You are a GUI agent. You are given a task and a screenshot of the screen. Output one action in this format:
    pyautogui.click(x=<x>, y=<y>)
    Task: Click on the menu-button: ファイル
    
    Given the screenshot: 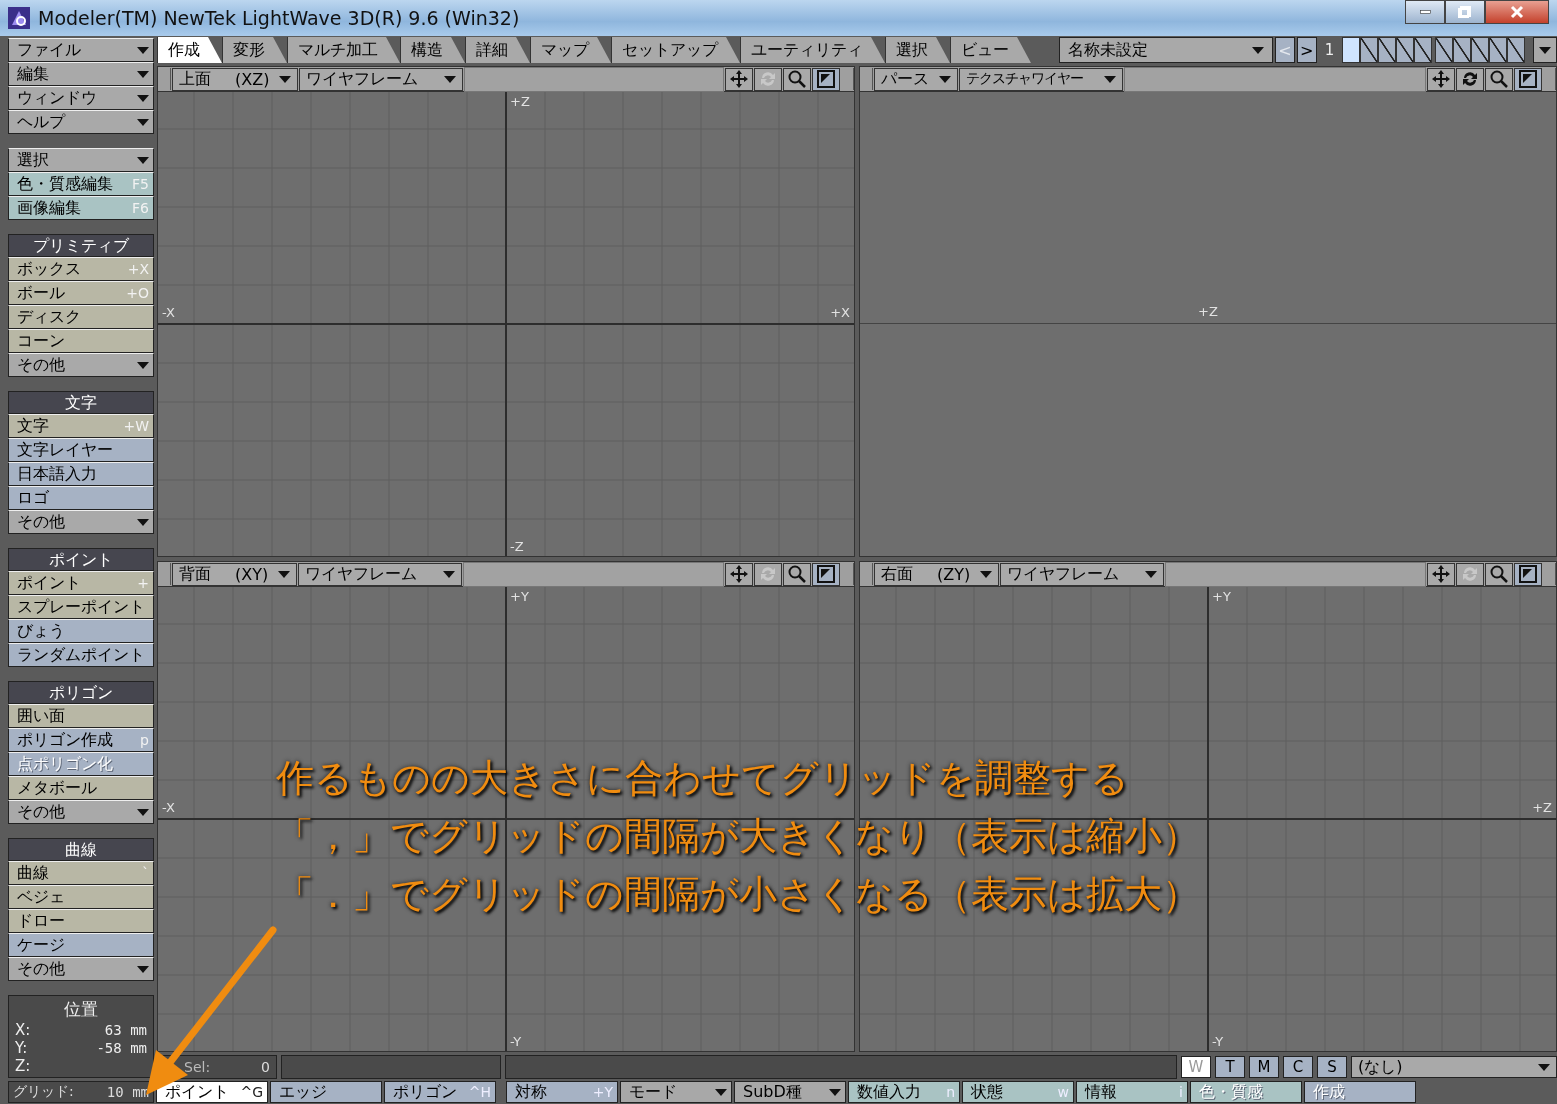 What is the action you would take?
    pyautogui.click(x=81, y=50)
    